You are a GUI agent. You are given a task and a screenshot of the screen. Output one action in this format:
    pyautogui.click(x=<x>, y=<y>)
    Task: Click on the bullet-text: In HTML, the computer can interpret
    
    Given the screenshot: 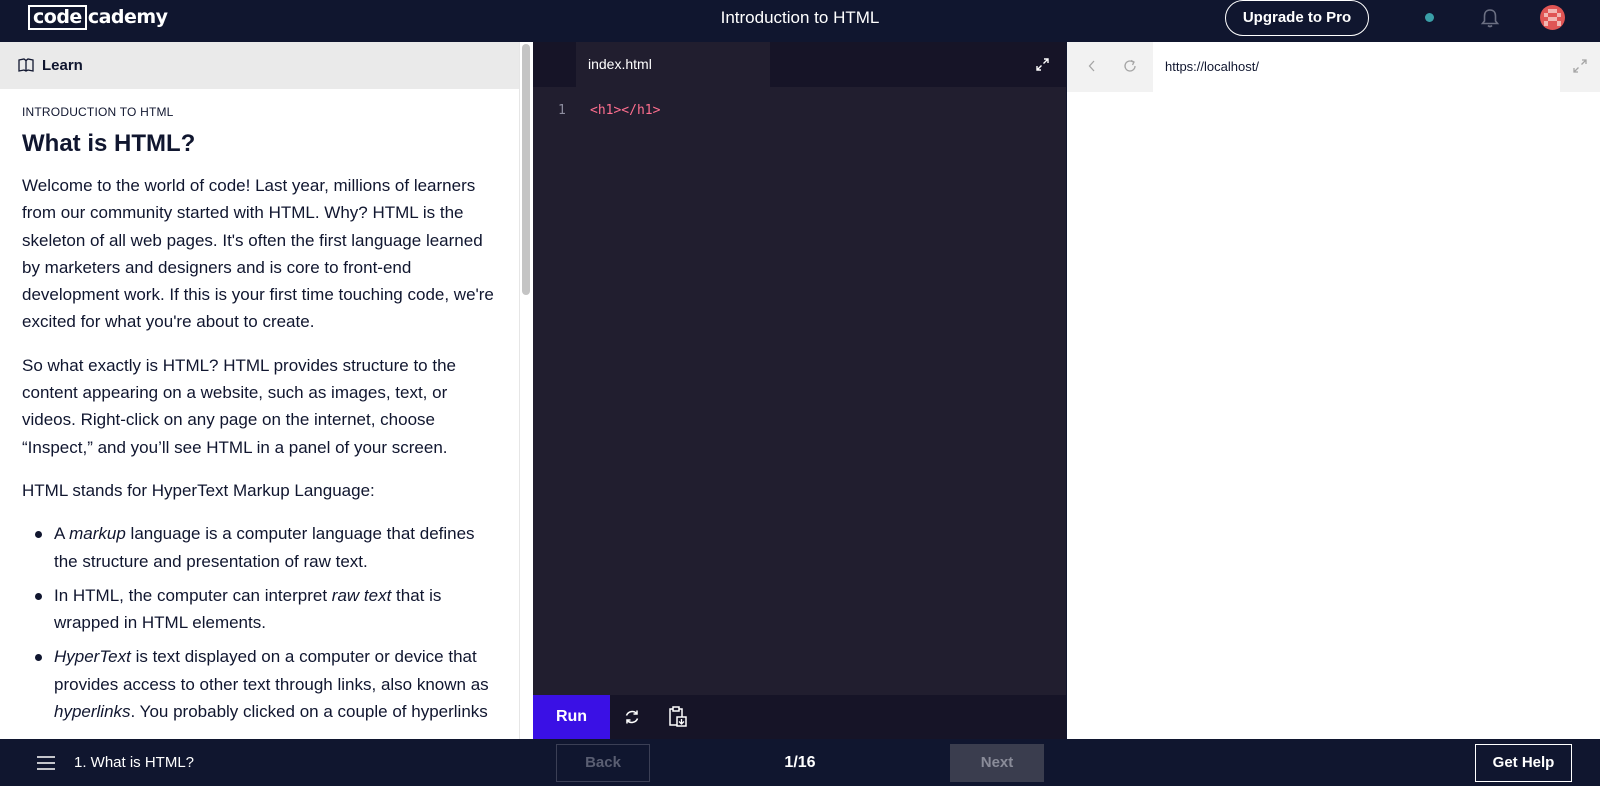 What is the action you would take?
    pyautogui.click(x=193, y=595)
    